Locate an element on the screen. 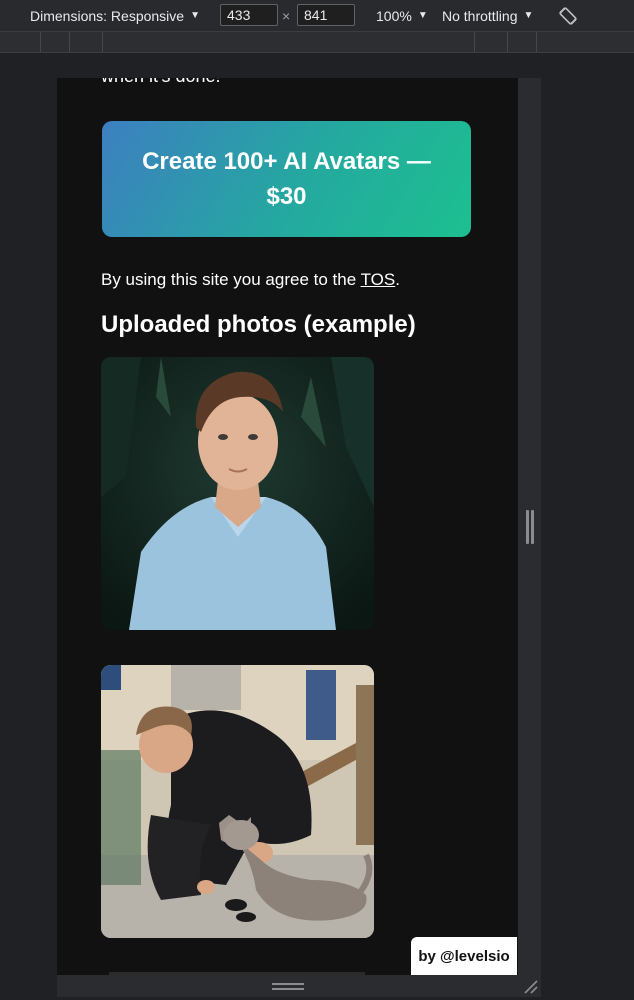 Image resolution: width=634 pixels, height=1000 pixels. drag-handle-icon is located at coordinates (530, 527).